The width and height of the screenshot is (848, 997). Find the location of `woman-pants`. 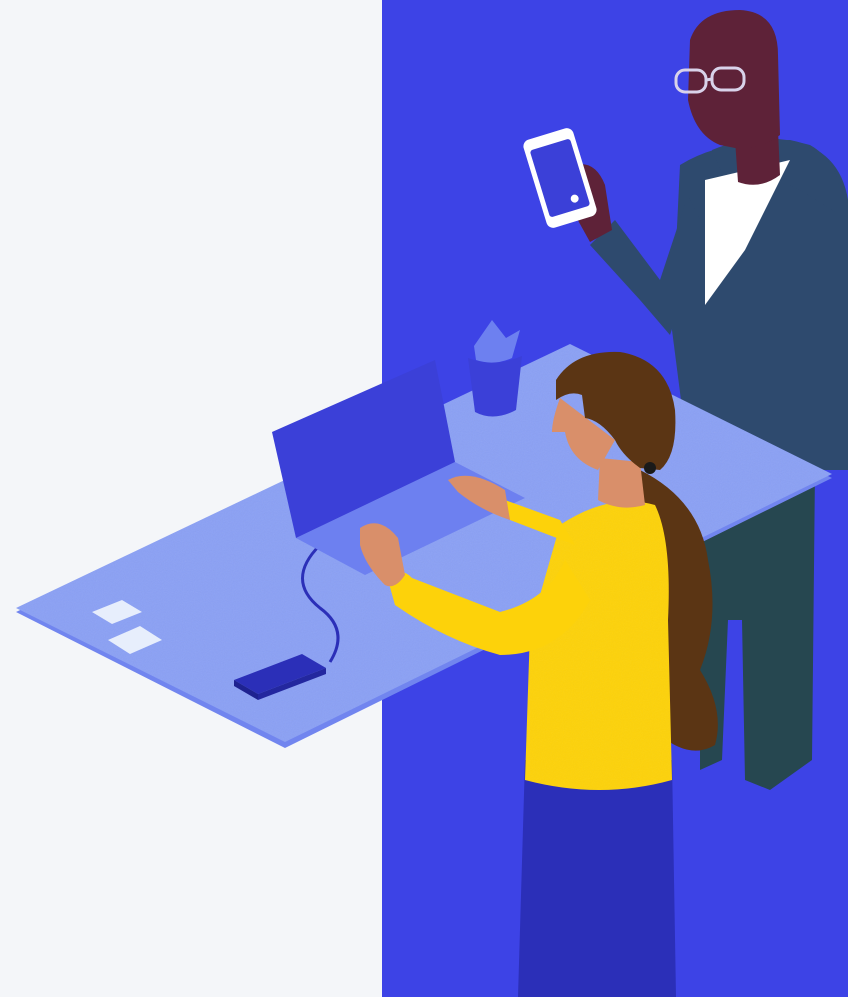

woman-pants is located at coordinates (597, 878).